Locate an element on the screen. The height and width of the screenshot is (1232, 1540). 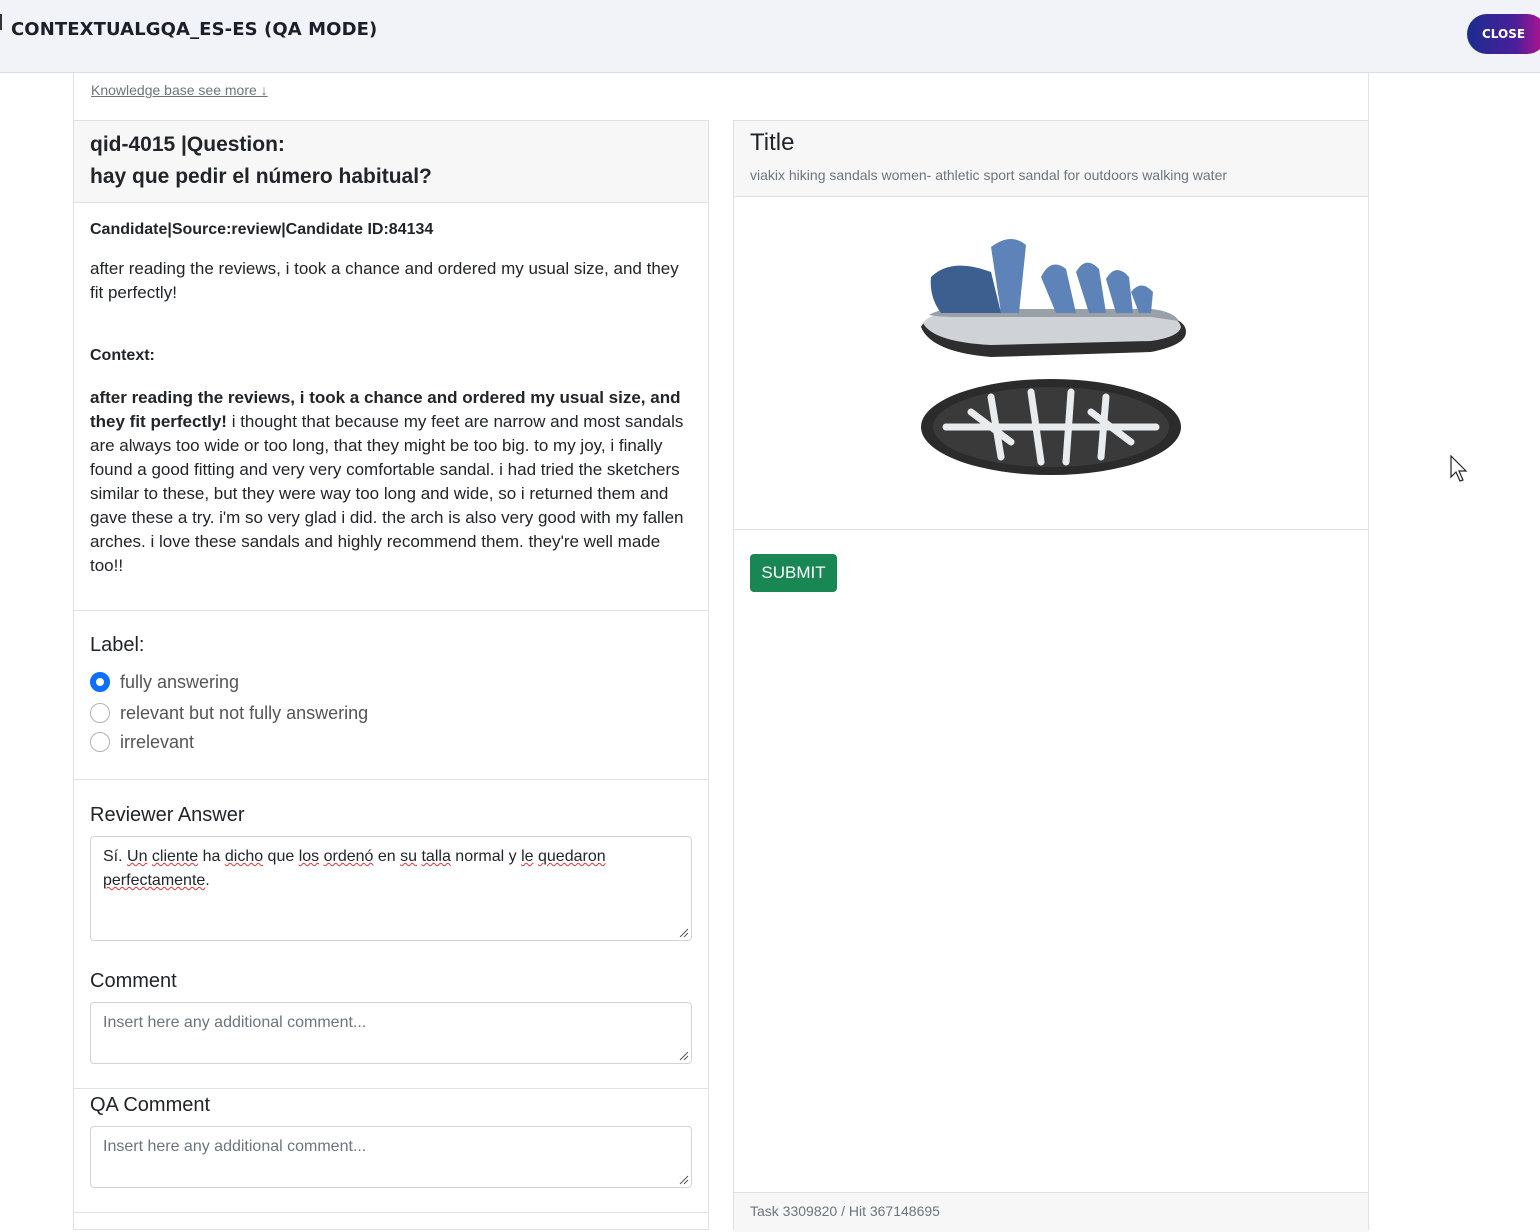
knowledge-base-strip: Knowledge base see more ↓ is located at coordinates (721, 96).